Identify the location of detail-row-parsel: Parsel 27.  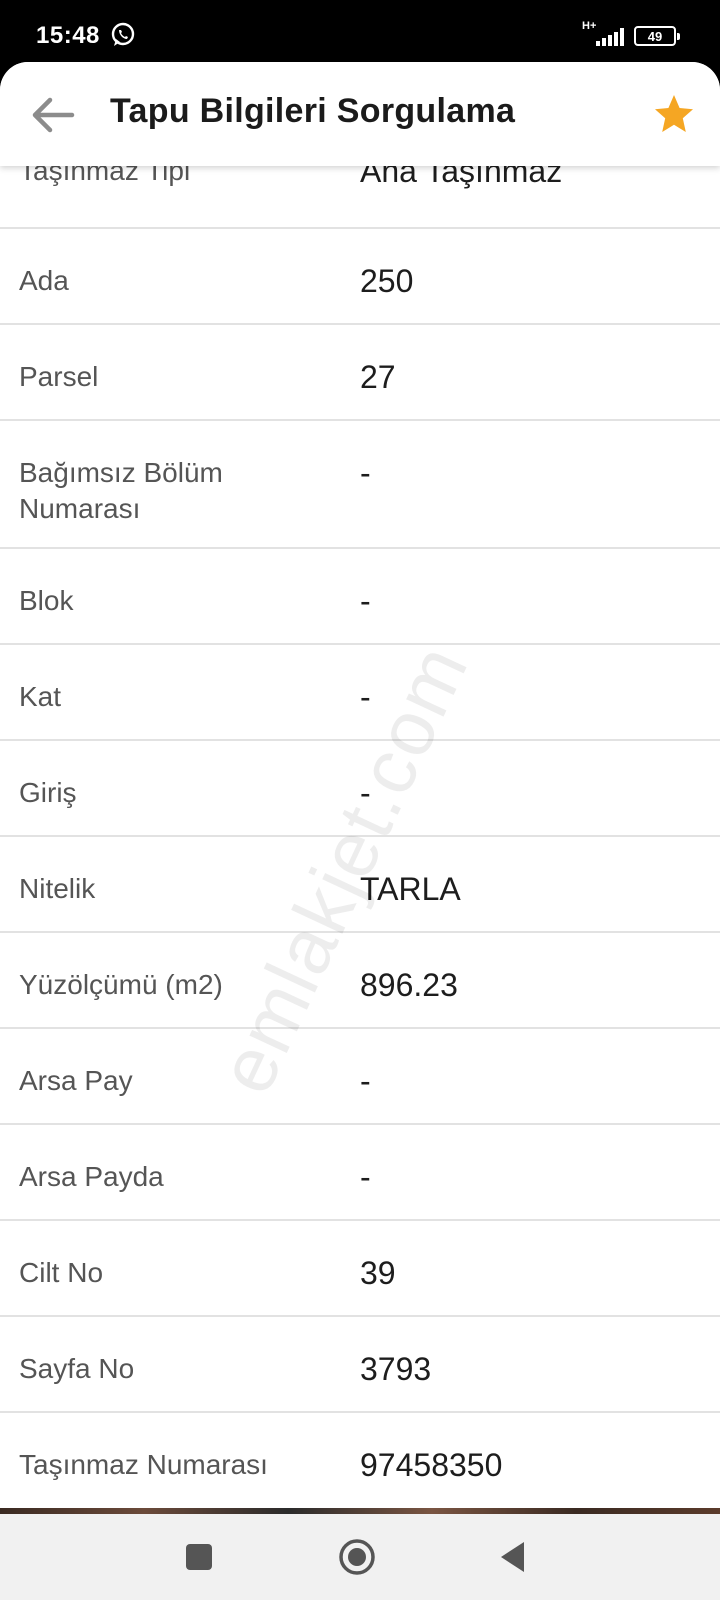
(360, 373).